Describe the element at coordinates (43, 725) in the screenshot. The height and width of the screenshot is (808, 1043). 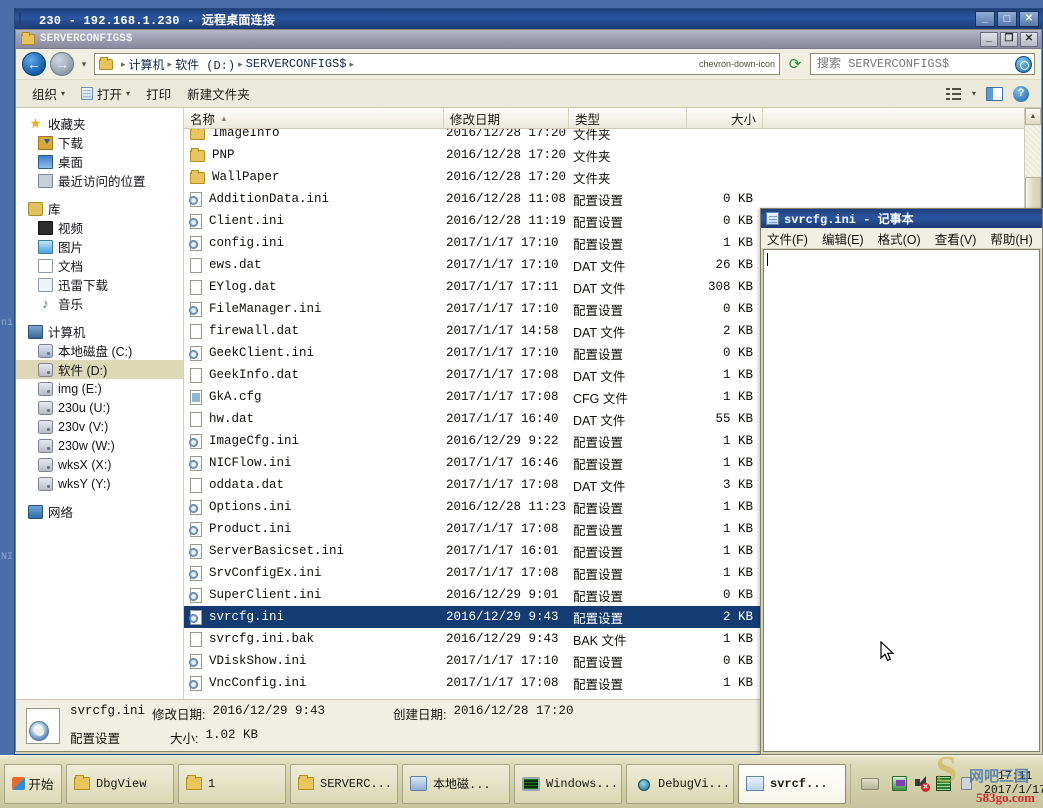
I see `ini-file-large-icon` at that location.